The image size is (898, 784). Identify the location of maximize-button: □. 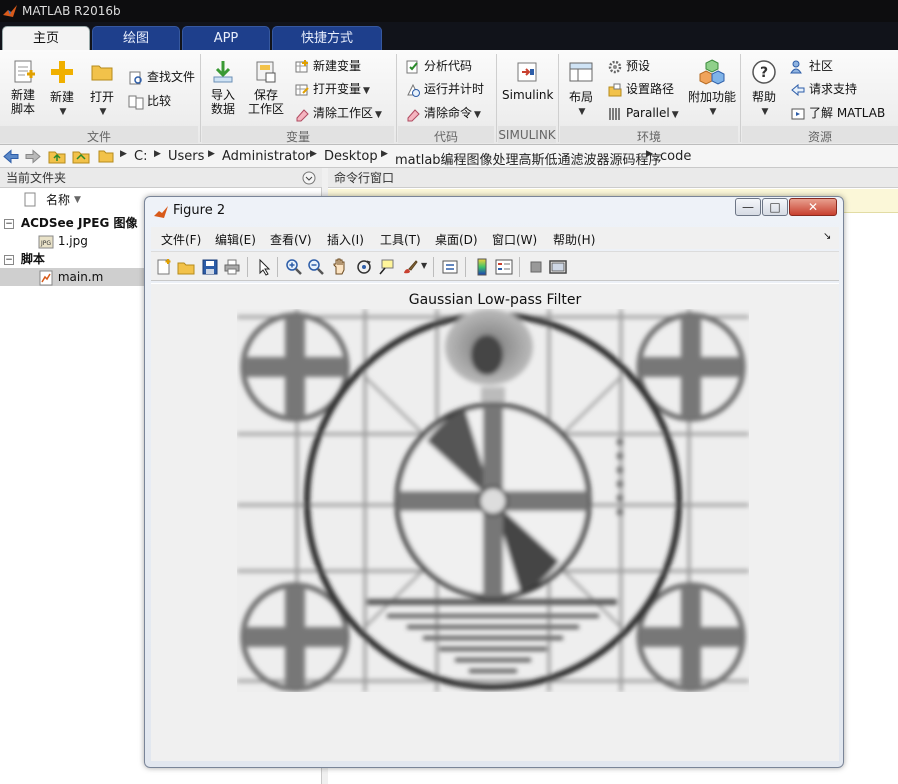
(775, 207).